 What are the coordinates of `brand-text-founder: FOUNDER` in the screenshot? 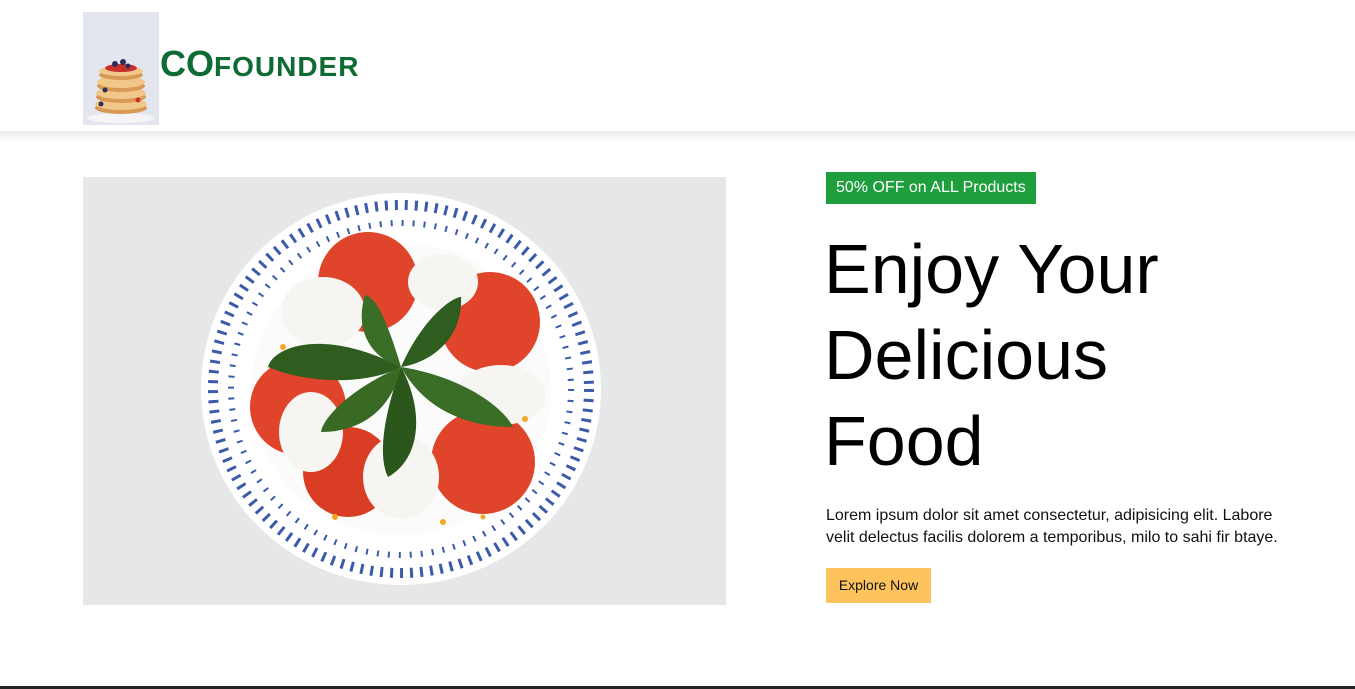 It's located at (287, 66).